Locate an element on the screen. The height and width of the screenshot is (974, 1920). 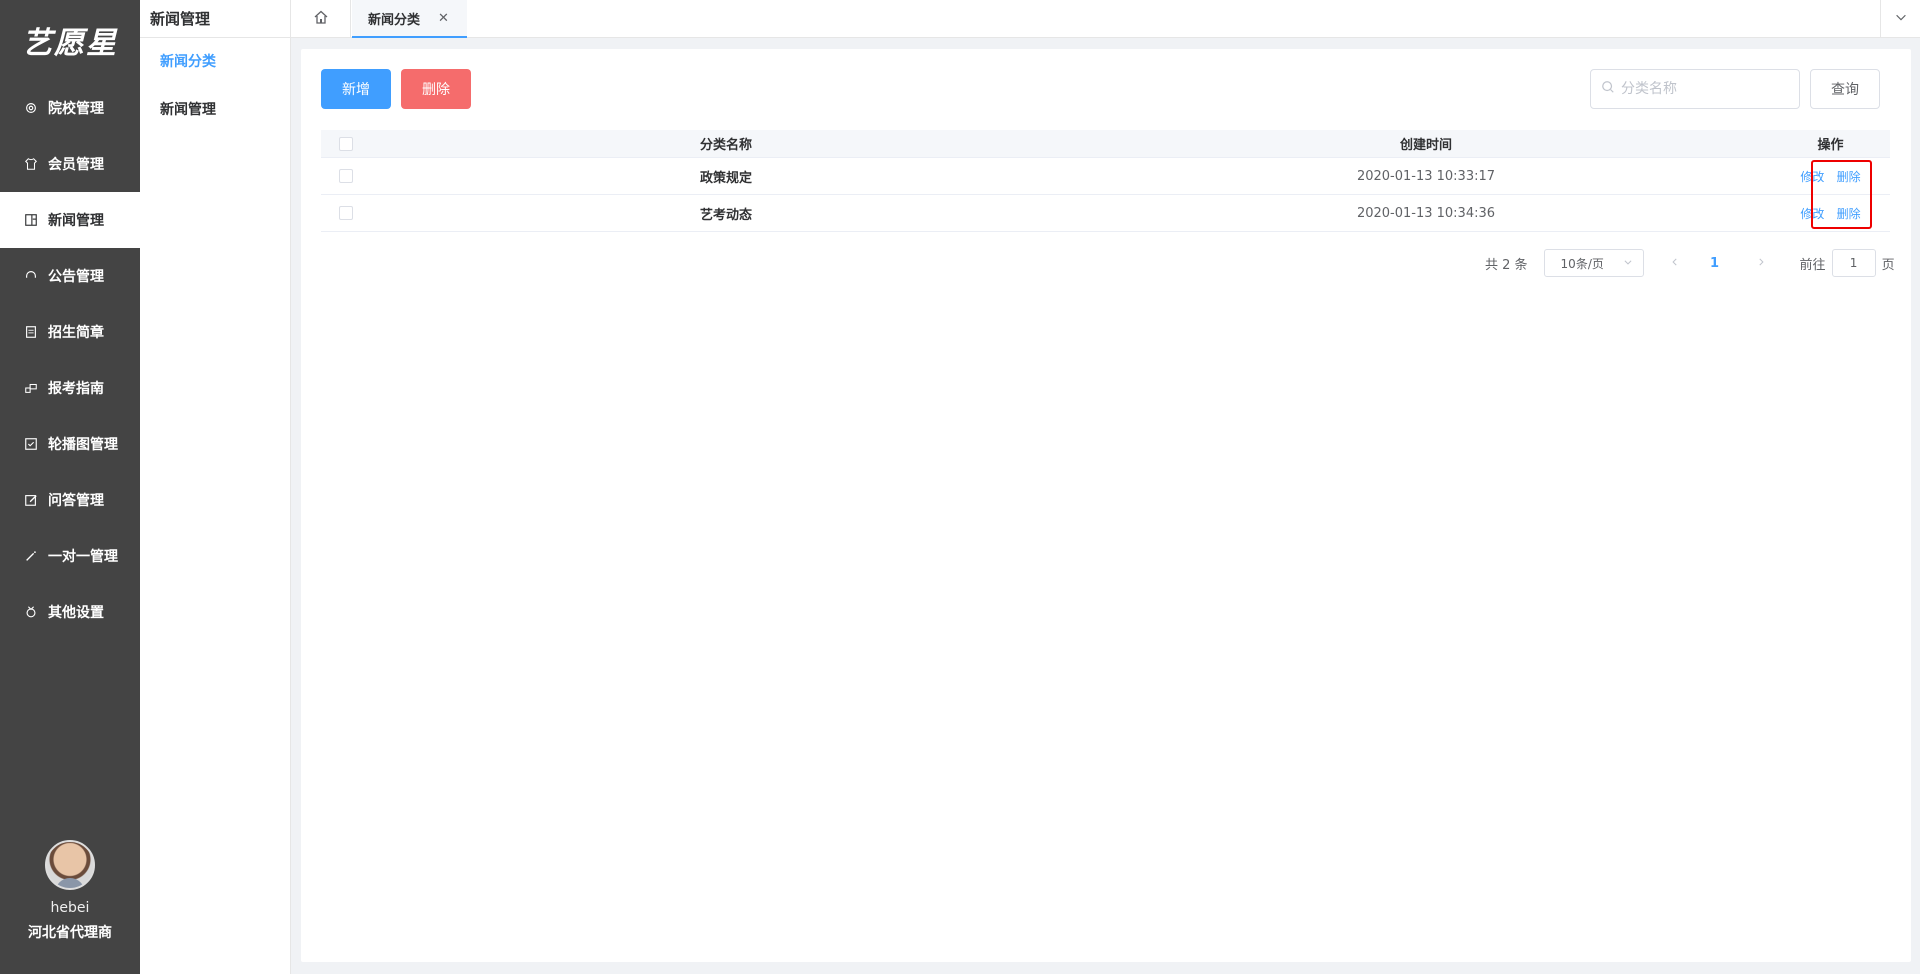
subnav-item-news-category: 新闻分类 is located at coordinates (215, 62).